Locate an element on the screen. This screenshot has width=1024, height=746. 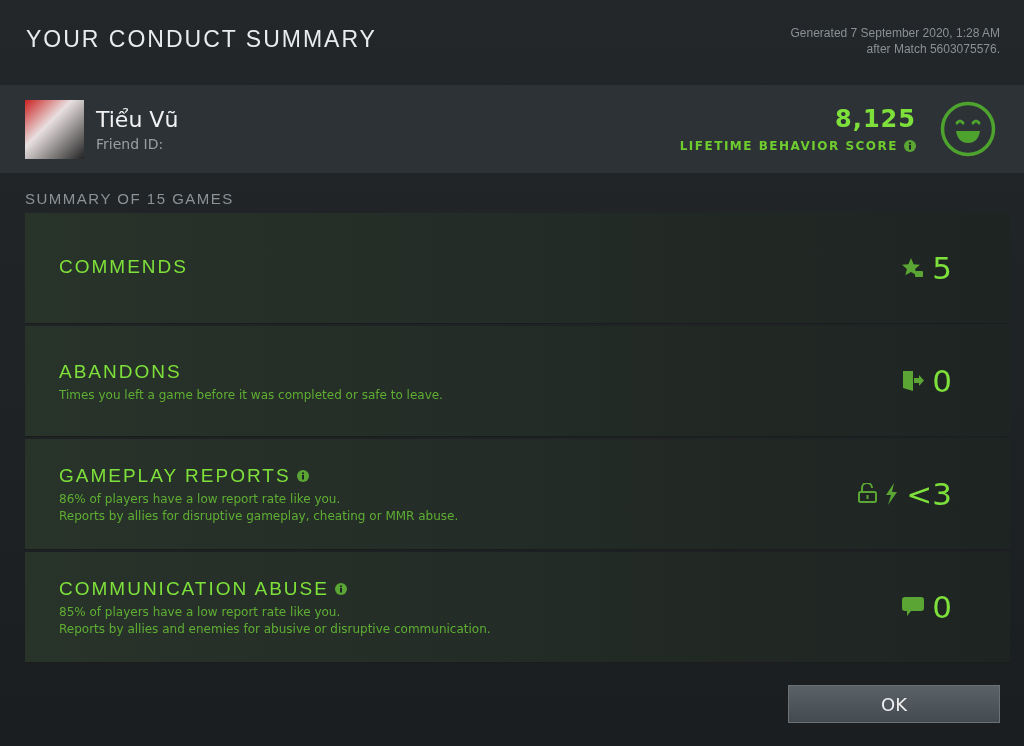
row-description: 86% of players have a low report rate like you. is located at coordinates (200, 499).